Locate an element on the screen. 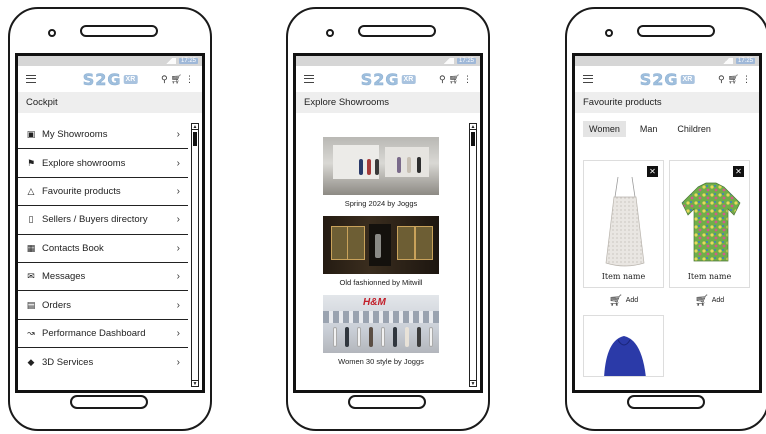  tab-children: Children is located at coordinates (694, 129).